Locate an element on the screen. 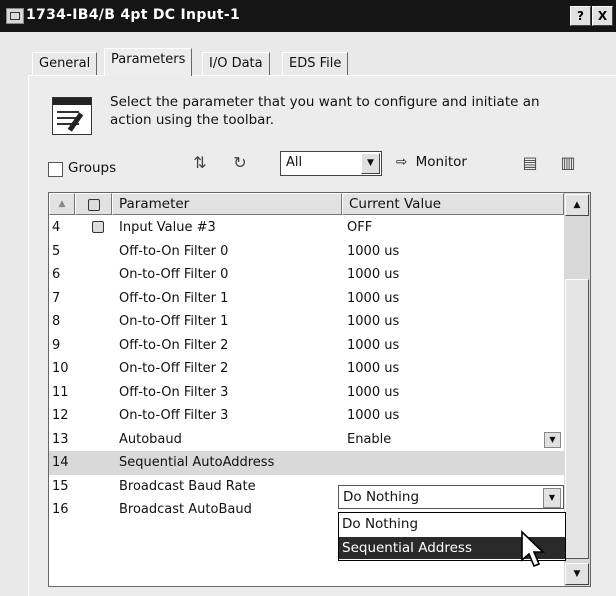  row-number: 10 is located at coordinates (60, 368).